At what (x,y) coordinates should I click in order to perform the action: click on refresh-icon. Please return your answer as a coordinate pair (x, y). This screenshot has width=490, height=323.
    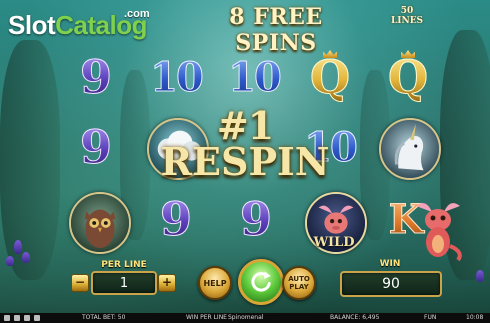
    Looking at the image, I should click on (261, 281).